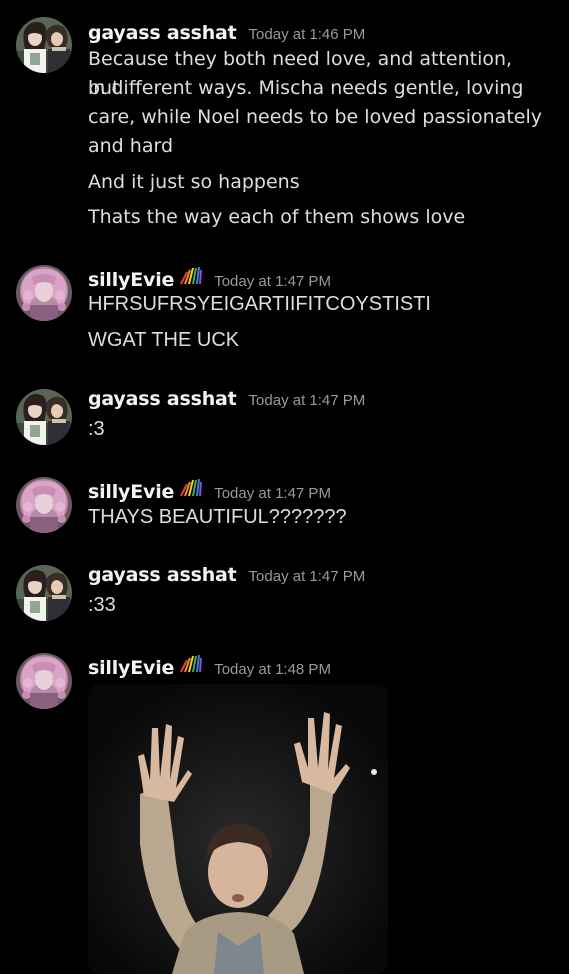 The width and height of the screenshot is (569, 974). I want to click on message-text: and hard, so click(131, 146).